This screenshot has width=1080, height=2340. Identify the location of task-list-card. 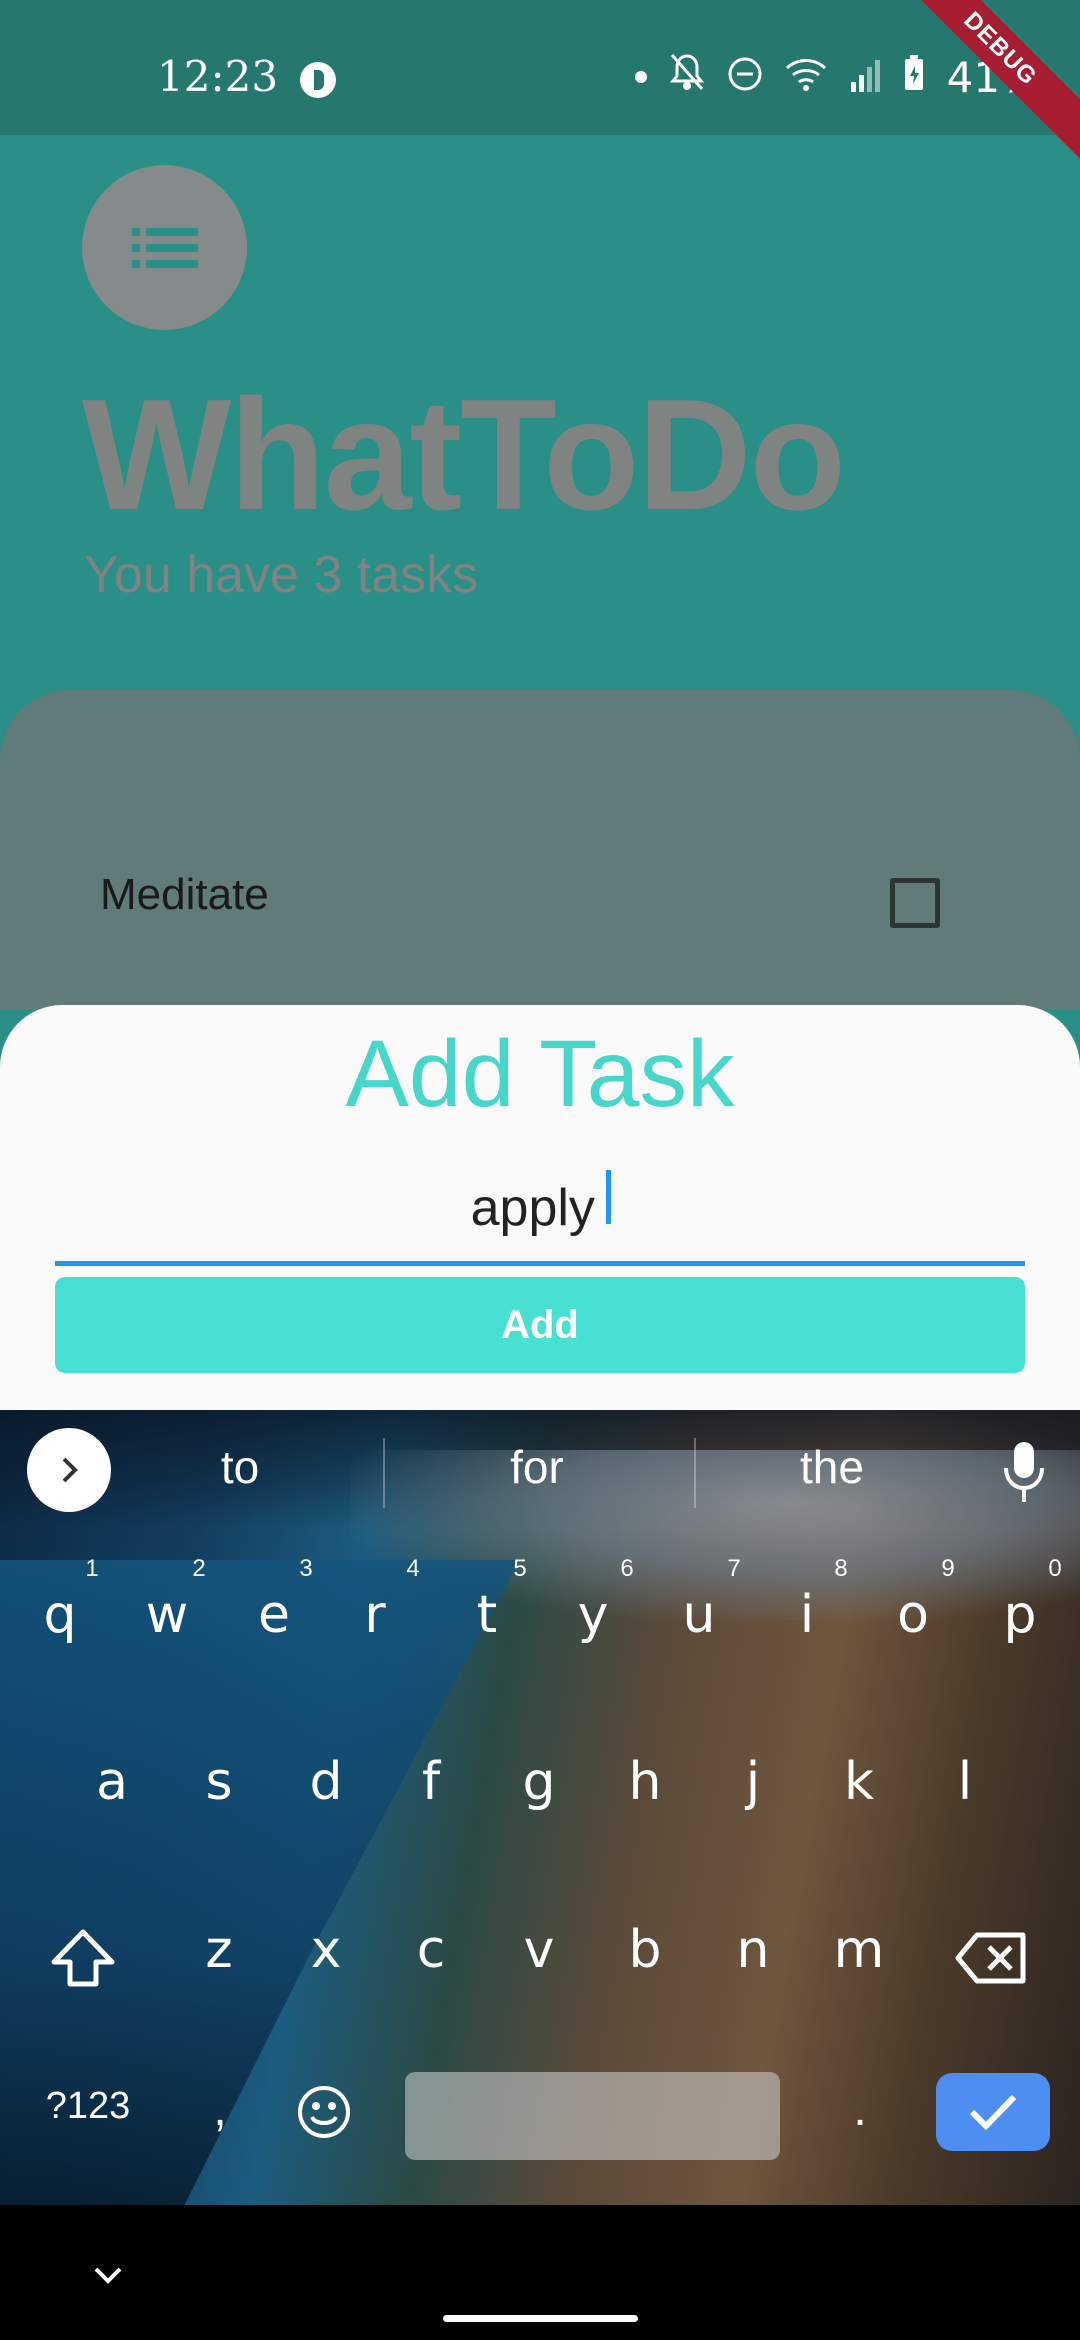
(540, 850).